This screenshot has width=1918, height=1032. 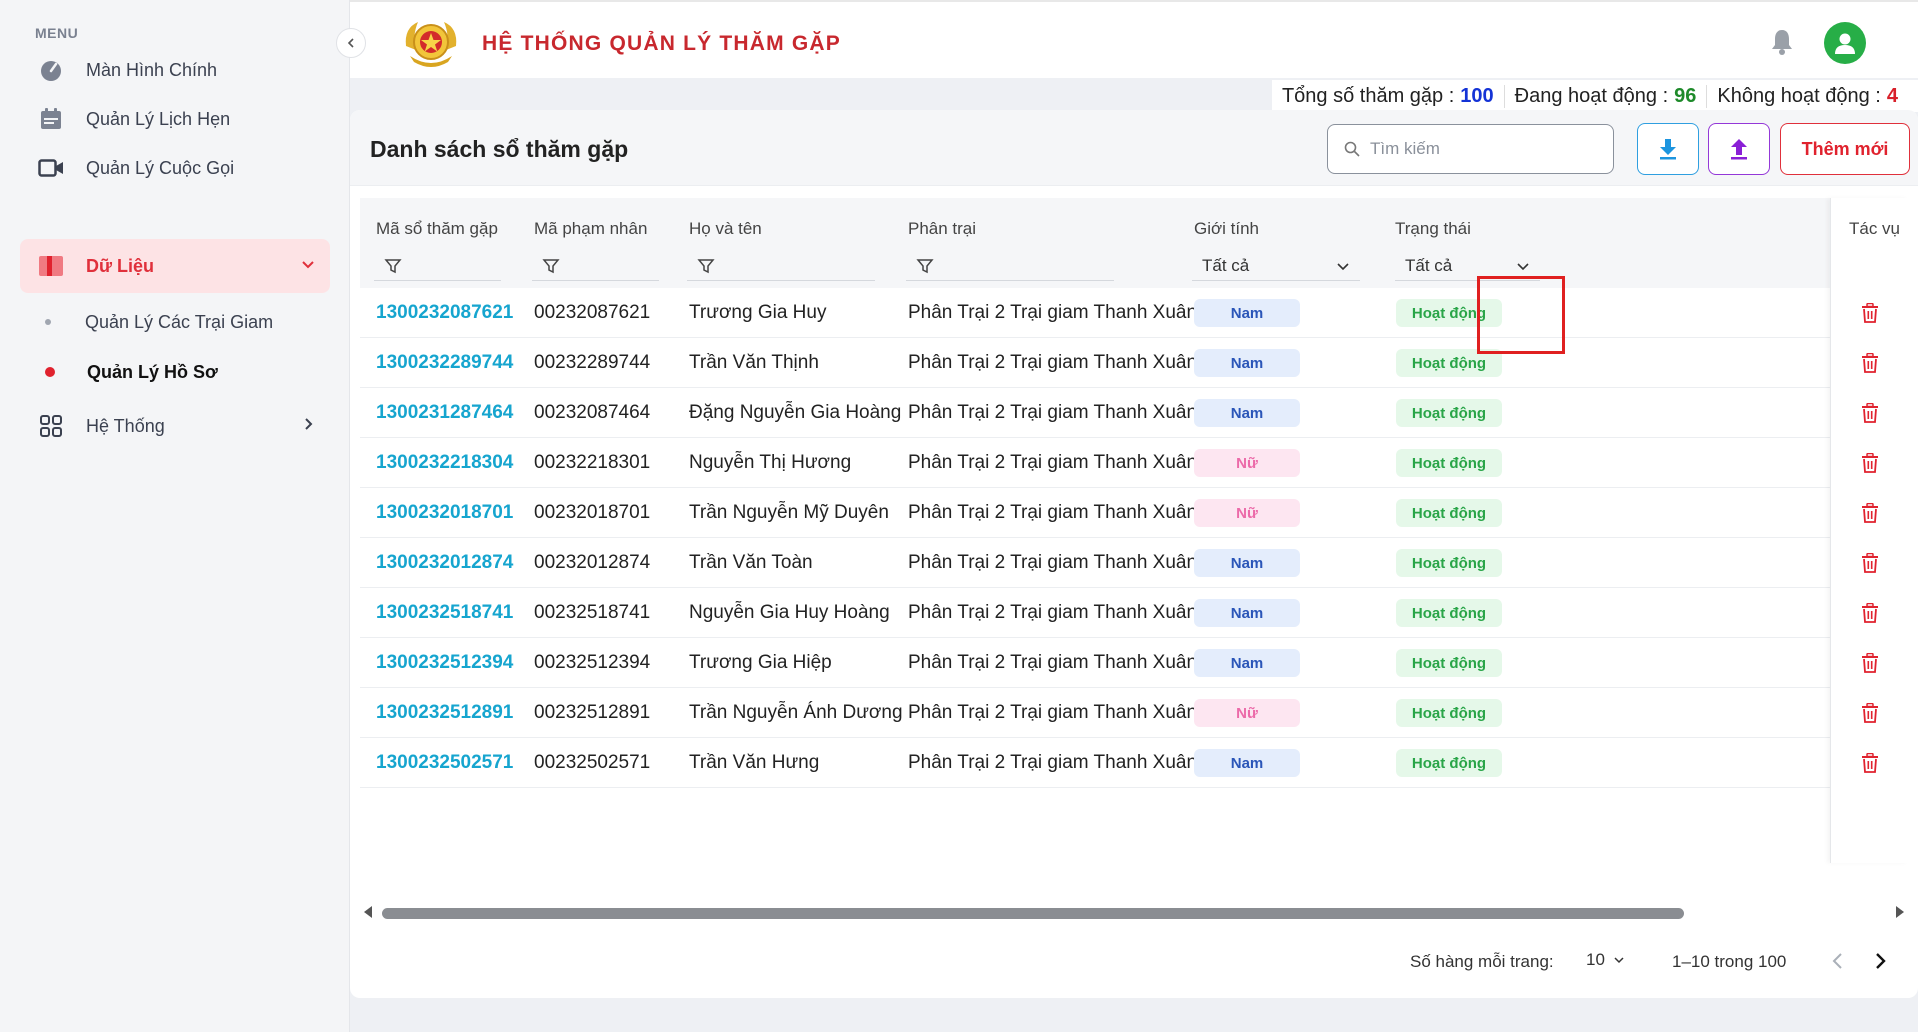 I want to click on cell-visit-code: 1300232018701, so click(x=444, y=513).